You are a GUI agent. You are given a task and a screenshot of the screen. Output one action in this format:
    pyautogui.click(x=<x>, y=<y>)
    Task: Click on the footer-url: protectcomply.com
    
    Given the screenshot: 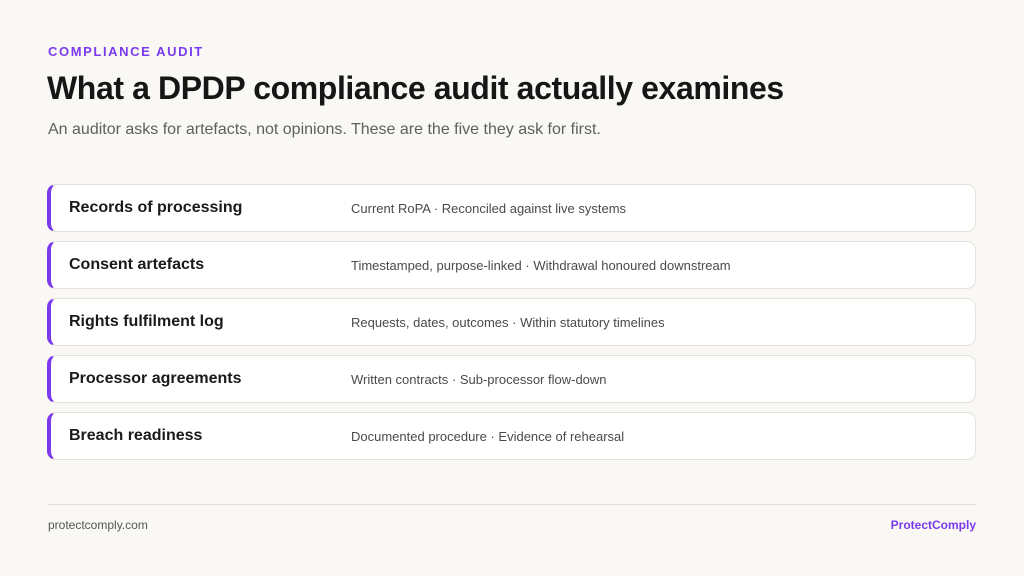 What is the action you would take?
    pyautogui.click(x=98, y=525)
    